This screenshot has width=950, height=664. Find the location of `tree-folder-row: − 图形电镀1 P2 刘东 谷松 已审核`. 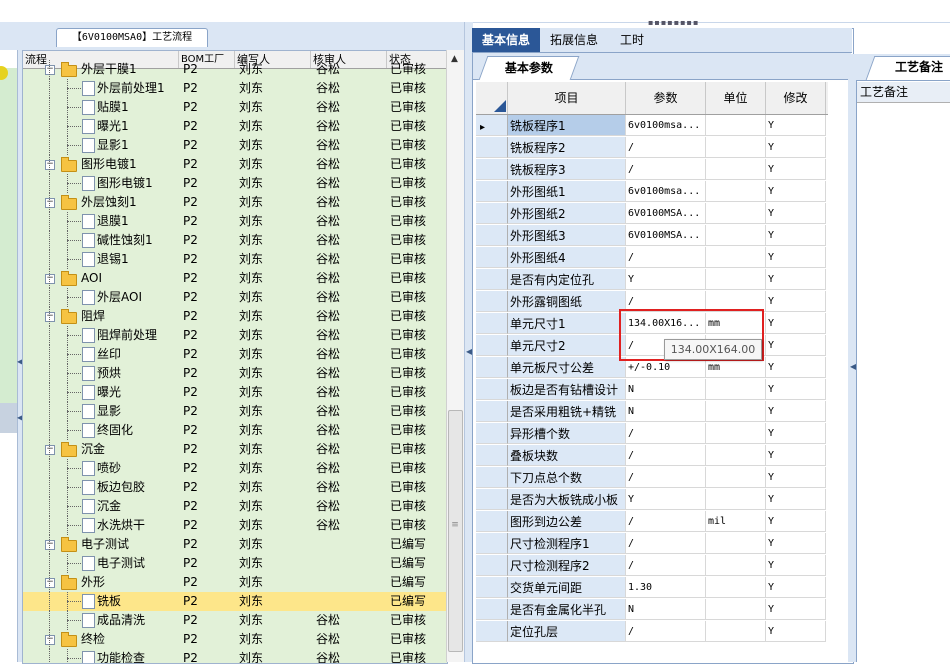

tree-folder-row: − 图形电镀1 P2 刘东 谷松 已审核 is located at coordinates (235, 164).